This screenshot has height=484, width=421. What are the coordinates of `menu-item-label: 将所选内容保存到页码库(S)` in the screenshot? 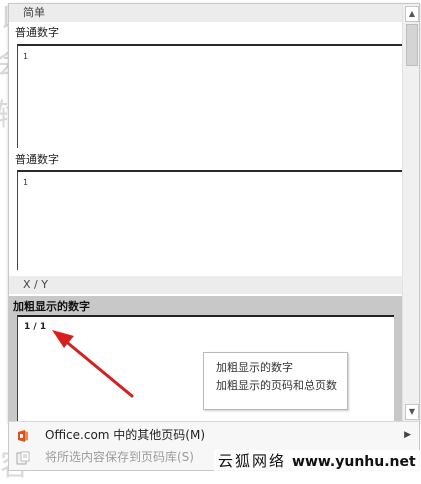 It's located at (119, 457).